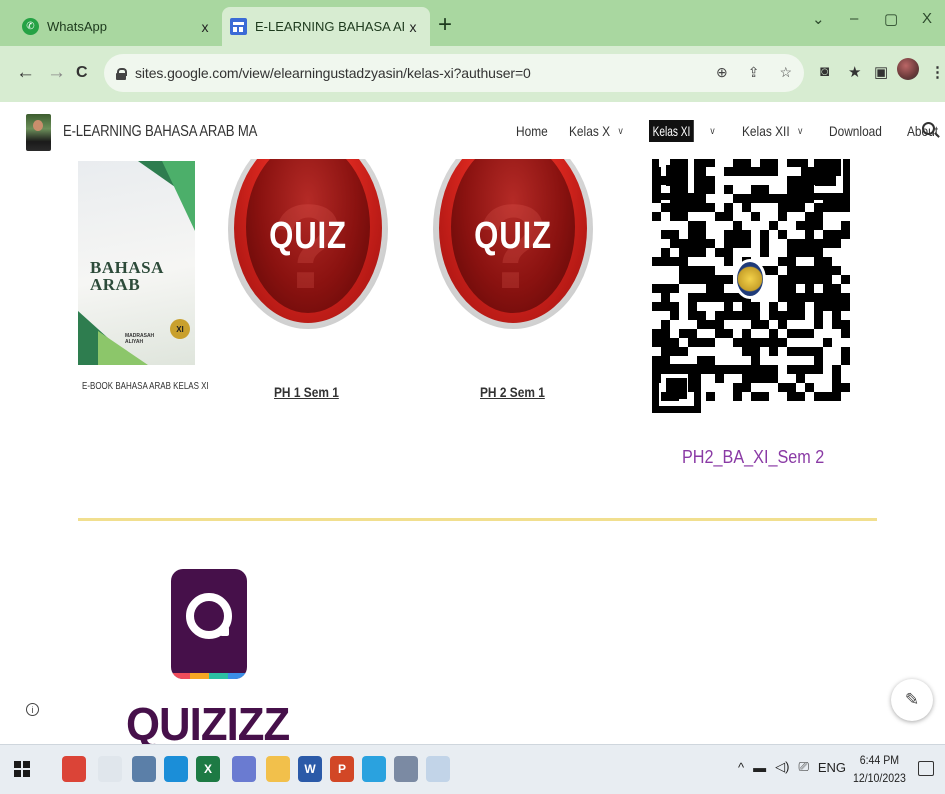 The height and width of the screenshot is (794, 945). I want to click on forward-button: →, so click(56, 73).